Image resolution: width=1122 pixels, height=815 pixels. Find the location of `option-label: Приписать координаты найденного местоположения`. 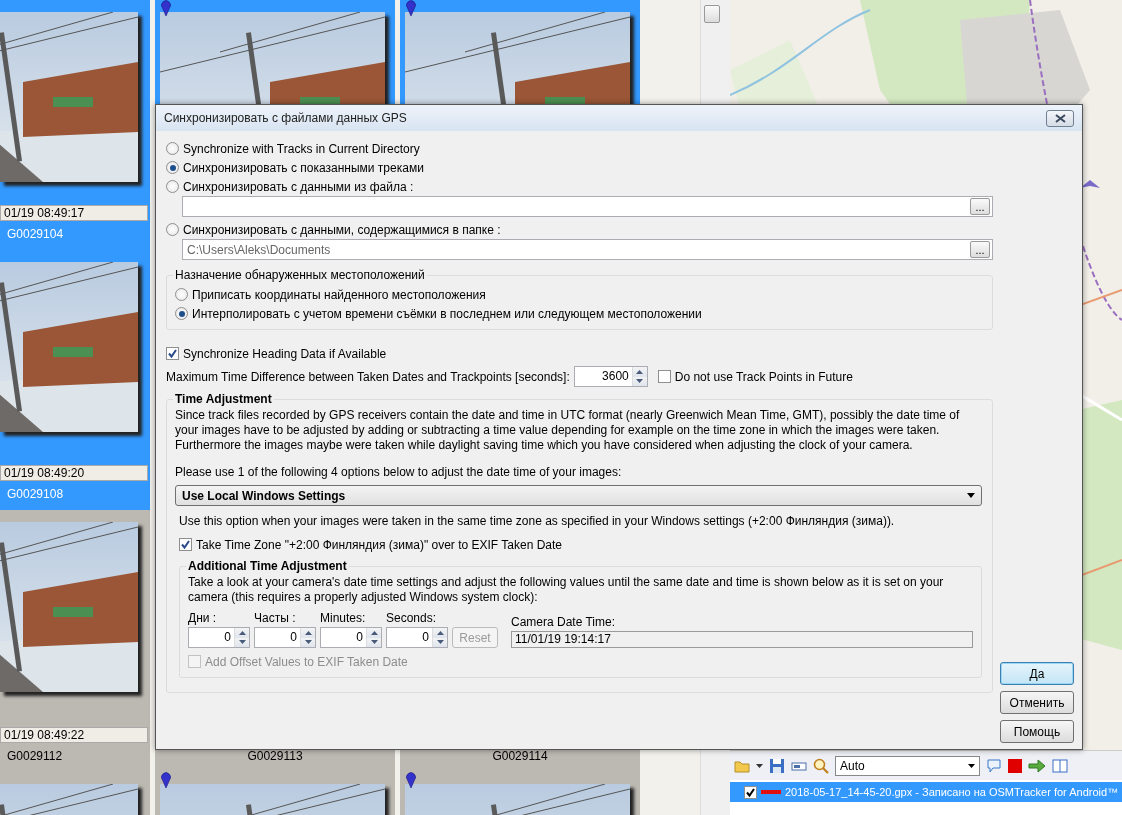

option-label: Приписать координаты найденного местоположения is located at coordinates (339, 295).